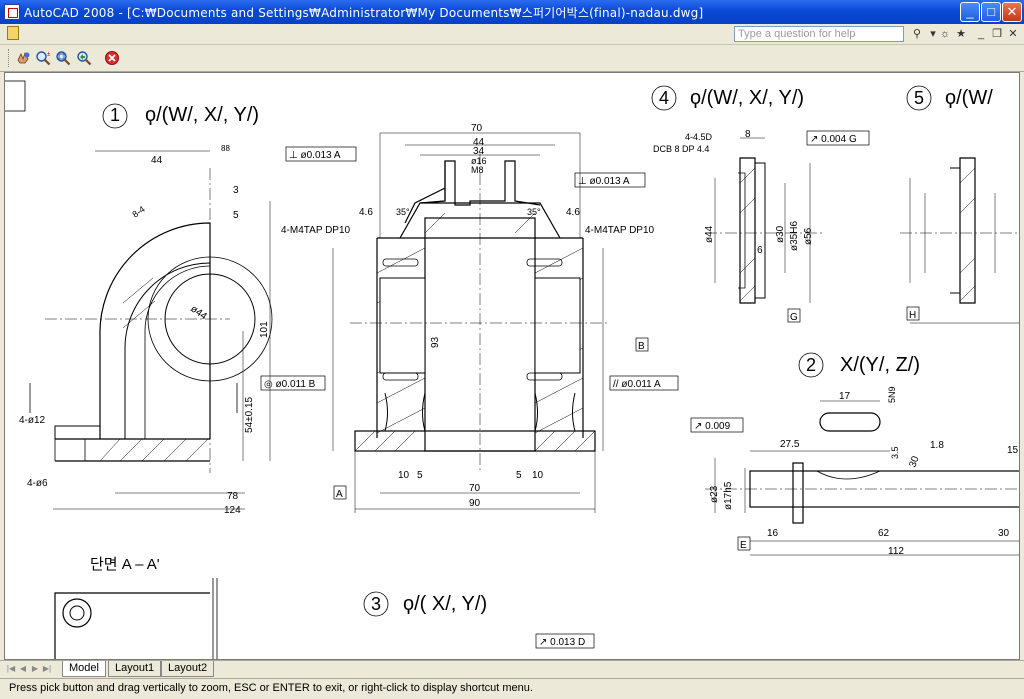  Describe the element at coordinates (895, 452) in the screenshot. I see `dim-3-5: 3.5` at that location.